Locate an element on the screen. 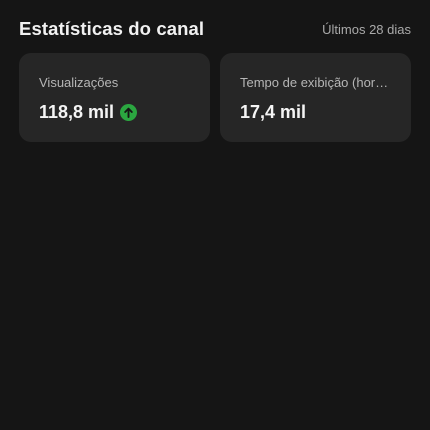 The image size is (430, 430). watch-time-value-row: 17,4 mil is located at coordinates (315, 112).